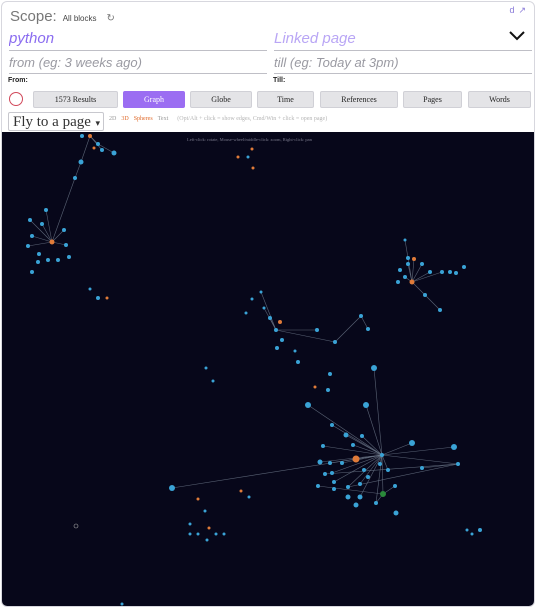  I want to click on record-toggle, so click(16, 99).